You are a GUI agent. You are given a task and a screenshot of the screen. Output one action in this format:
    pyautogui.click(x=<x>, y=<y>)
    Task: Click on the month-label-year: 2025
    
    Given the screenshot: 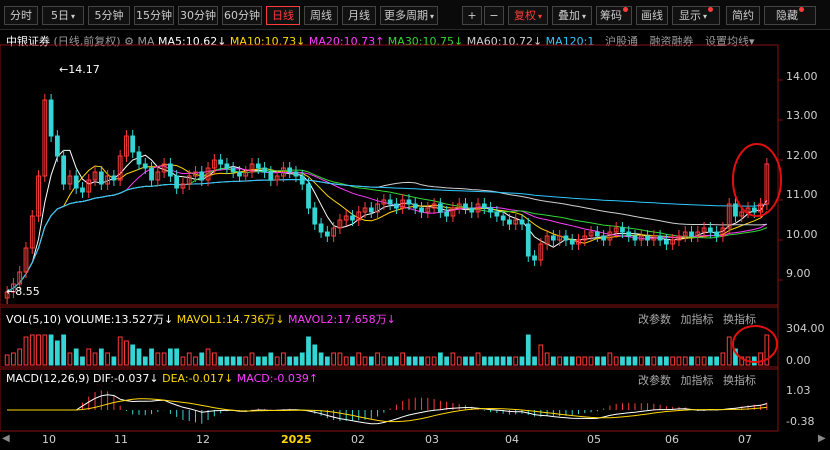 What is the action you would take?
    pyautogui.click(x=296, y=439)
    